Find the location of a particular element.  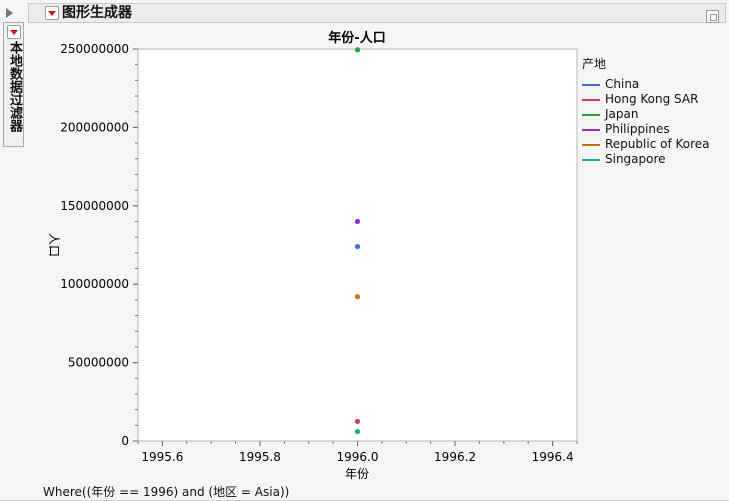

x-axis-label: 年份 is located at coordinates (357, 474).